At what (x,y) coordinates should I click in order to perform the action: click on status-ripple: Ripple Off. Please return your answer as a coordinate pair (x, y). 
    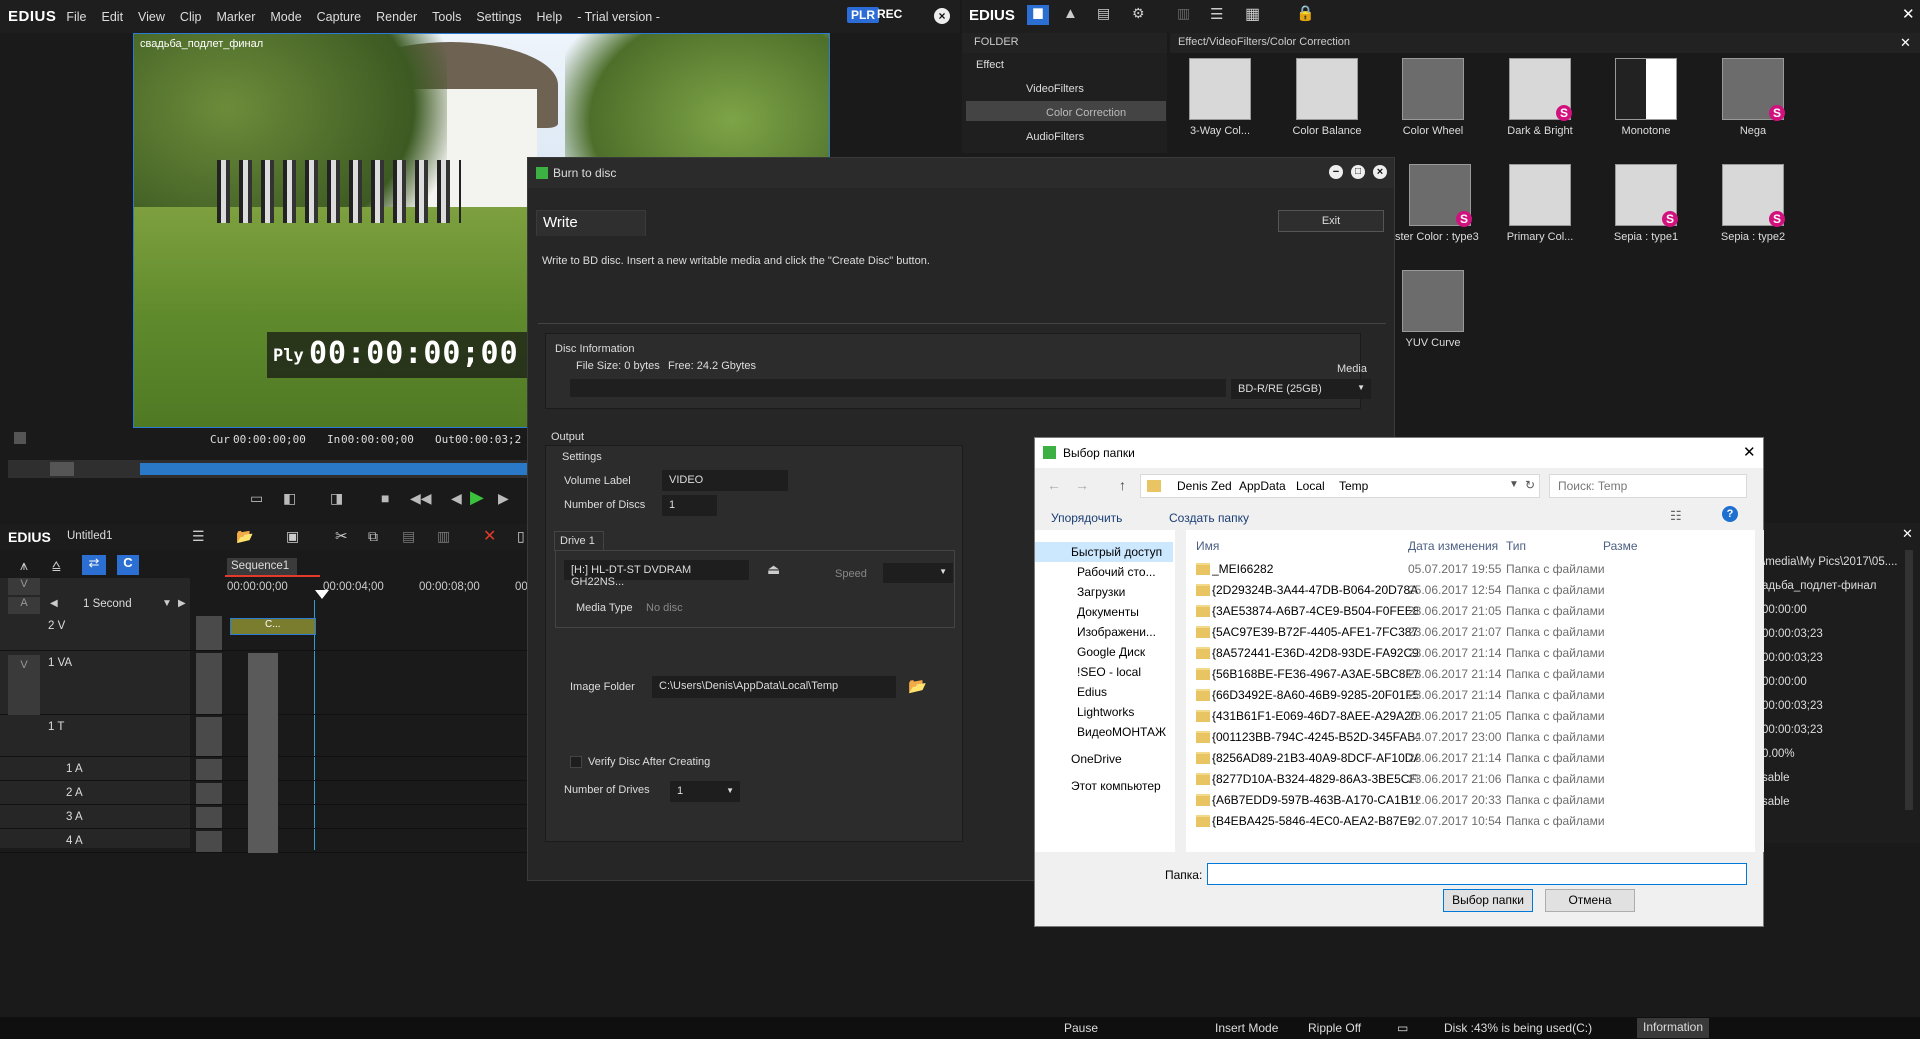
    Looking at the image, I should click on (1334, 1028).